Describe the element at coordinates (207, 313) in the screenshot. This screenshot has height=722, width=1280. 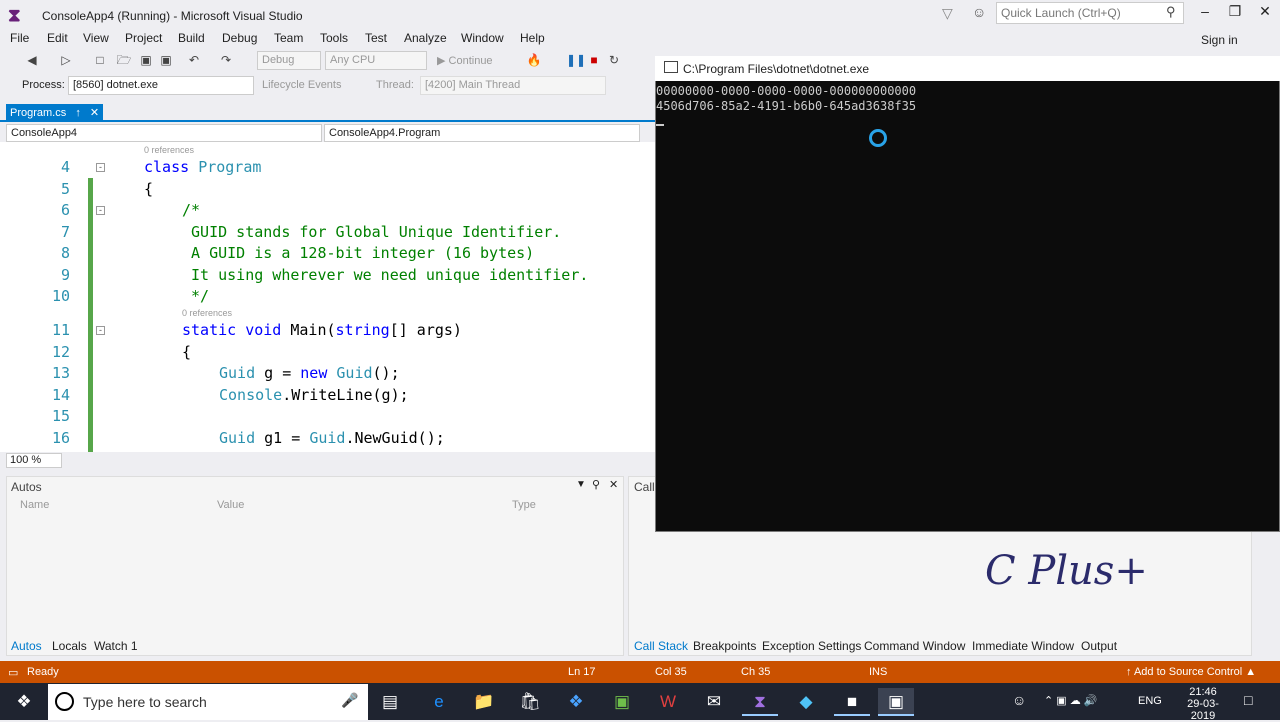
I see `main-references-lens: 0 references` at that location.